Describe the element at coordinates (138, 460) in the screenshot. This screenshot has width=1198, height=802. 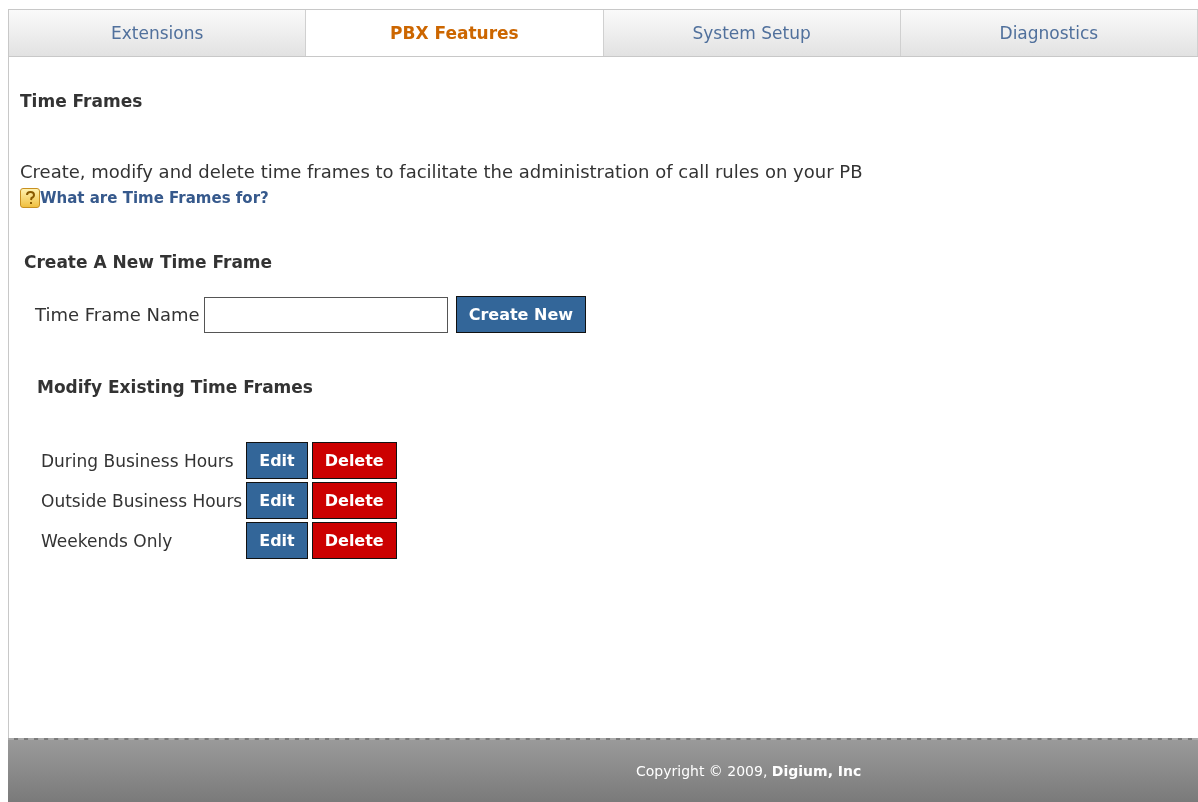
I see `time-frame-name: During Business Hours` at that location.